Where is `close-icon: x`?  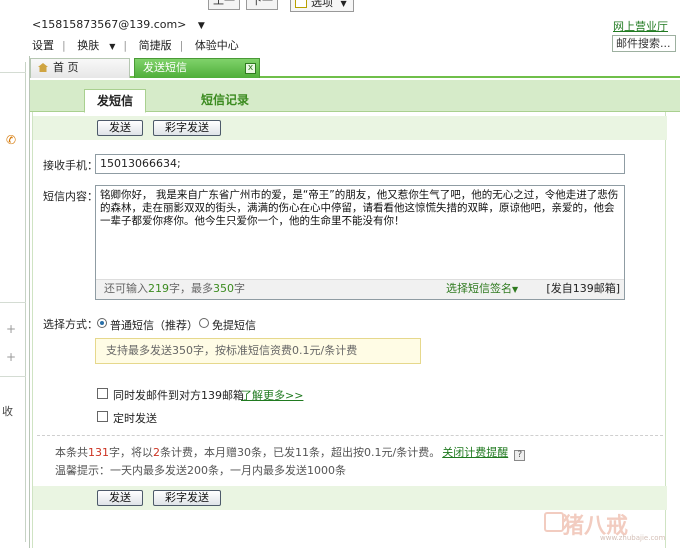
close-icon: x is located at coordinates (250, 68).